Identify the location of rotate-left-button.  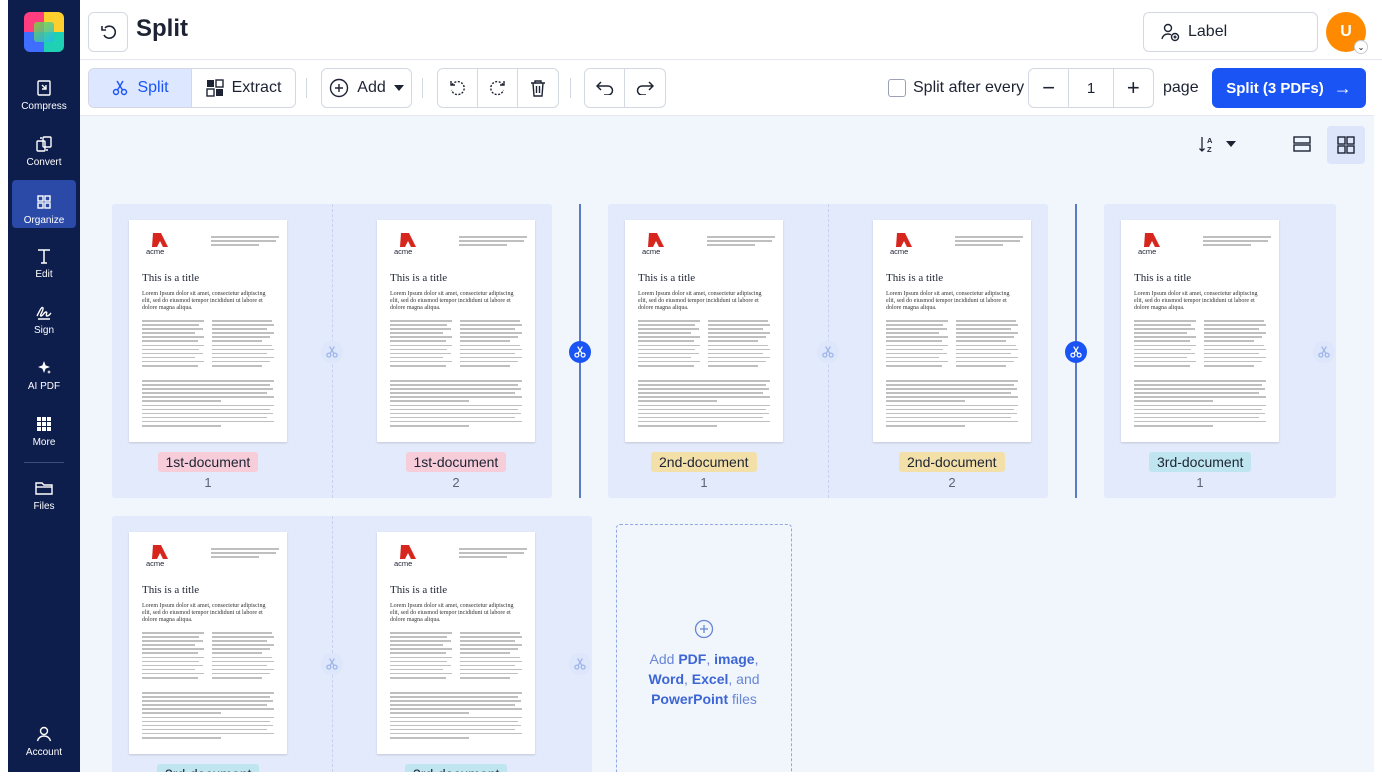
(458, 88).